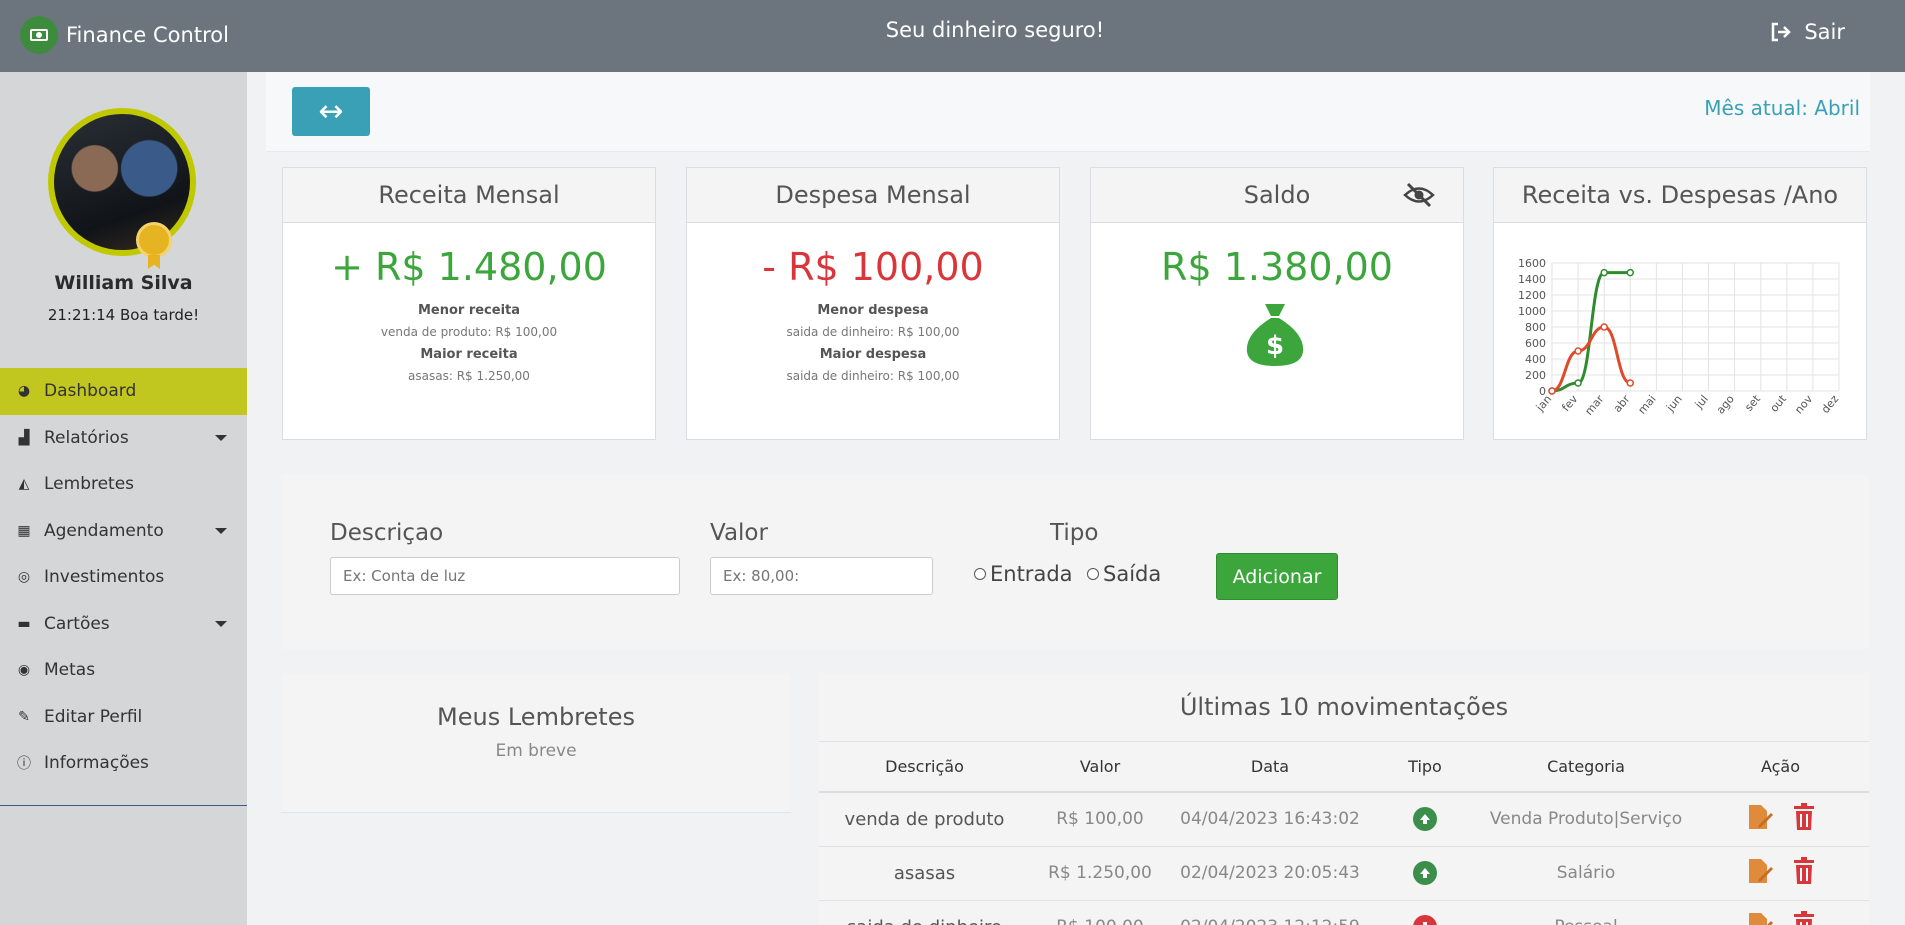 The height and width of the screenshot is (925, 1905). Describe the element at coordinates (96, 763) in the screenshot. I see `sidebar-item-label: Informações` at that location.